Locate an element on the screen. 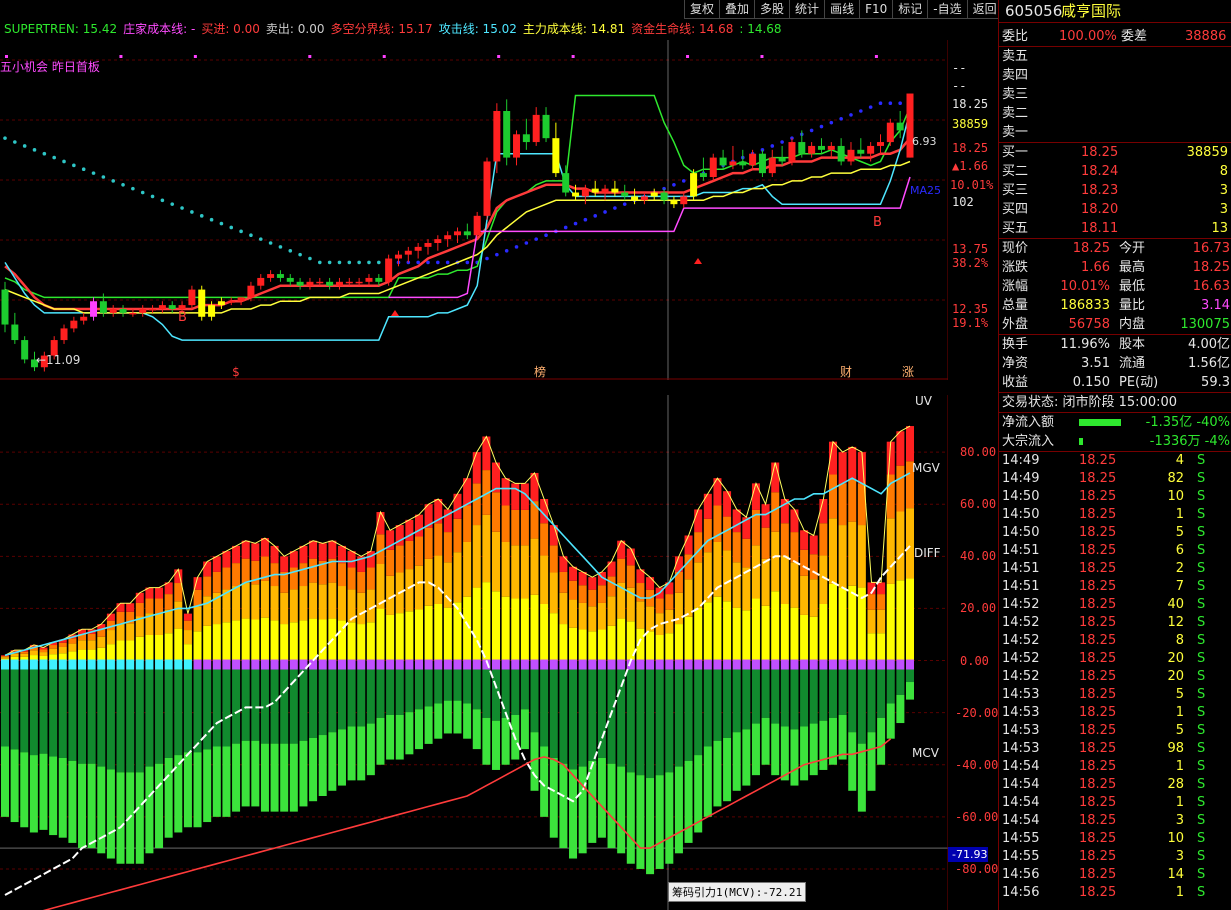  tick-row: 14:49 18.25 82 S is located at coordinates (1115, 479).